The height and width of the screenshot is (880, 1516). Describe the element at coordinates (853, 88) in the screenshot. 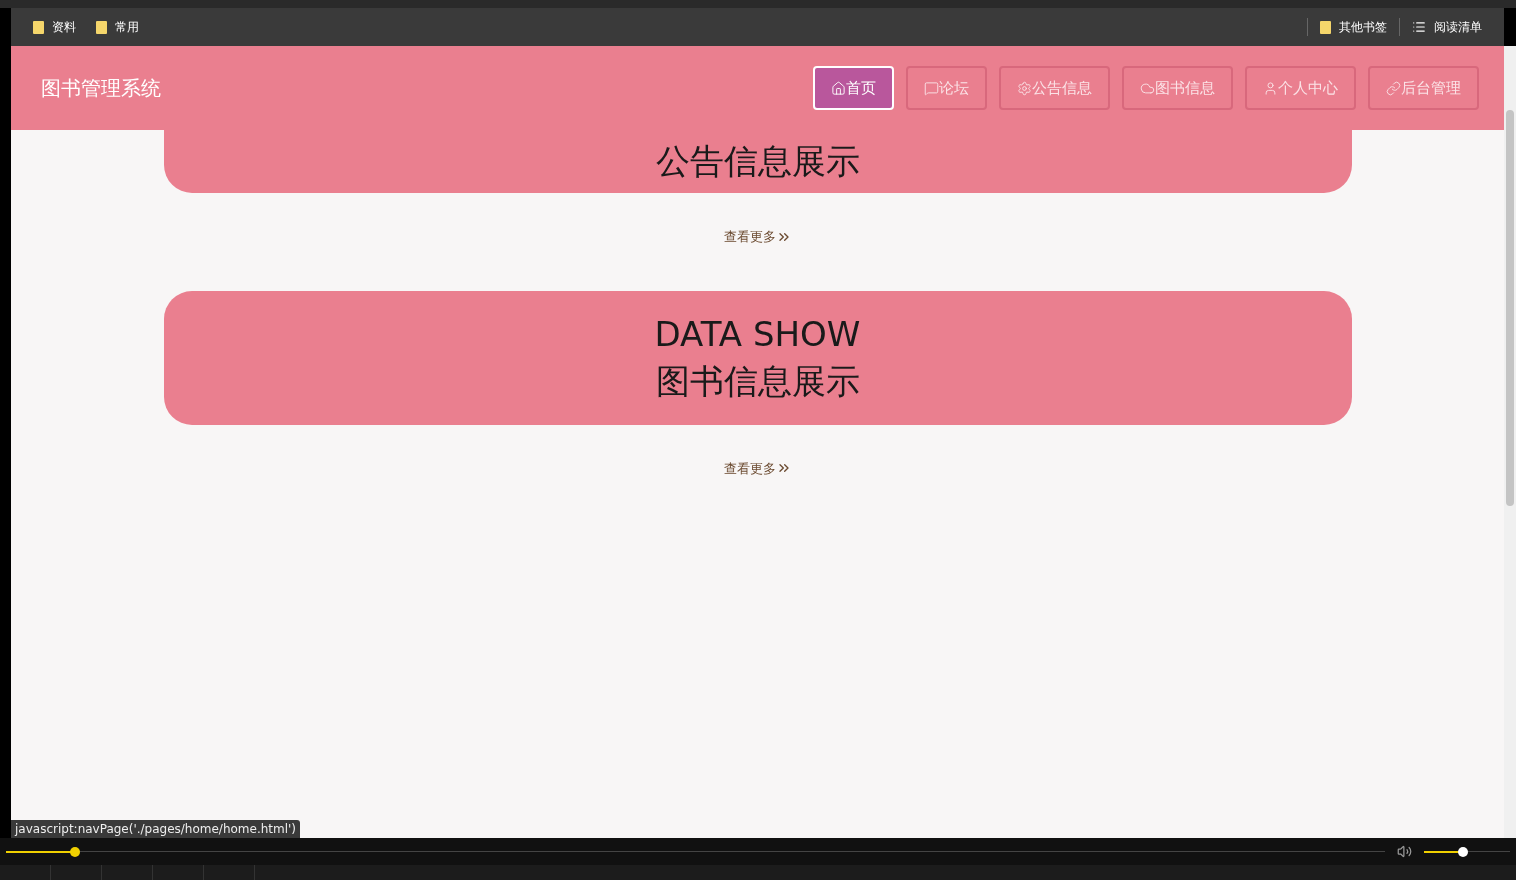

I see `nav-button: 首页` at that location.